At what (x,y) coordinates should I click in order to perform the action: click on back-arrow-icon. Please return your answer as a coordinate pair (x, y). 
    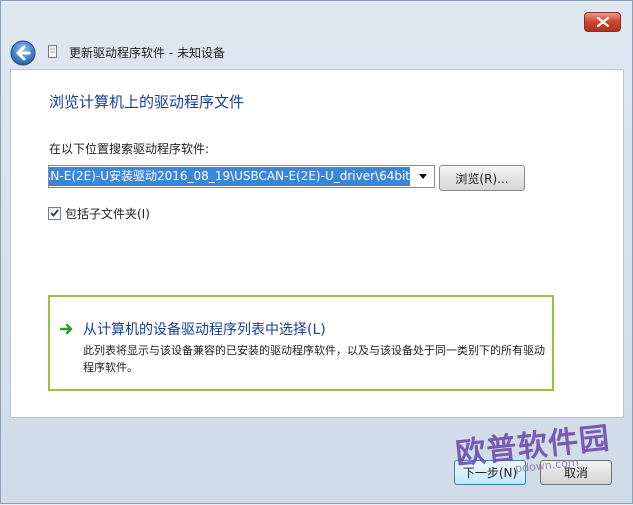
    Looking at the image, I should click on (23, 53).